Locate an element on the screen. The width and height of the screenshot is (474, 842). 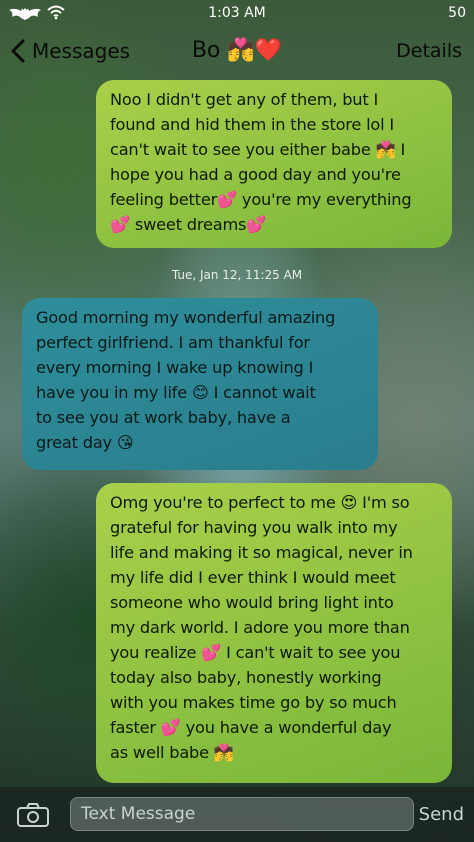
send-button: Send is located at coordinates (441, 814).